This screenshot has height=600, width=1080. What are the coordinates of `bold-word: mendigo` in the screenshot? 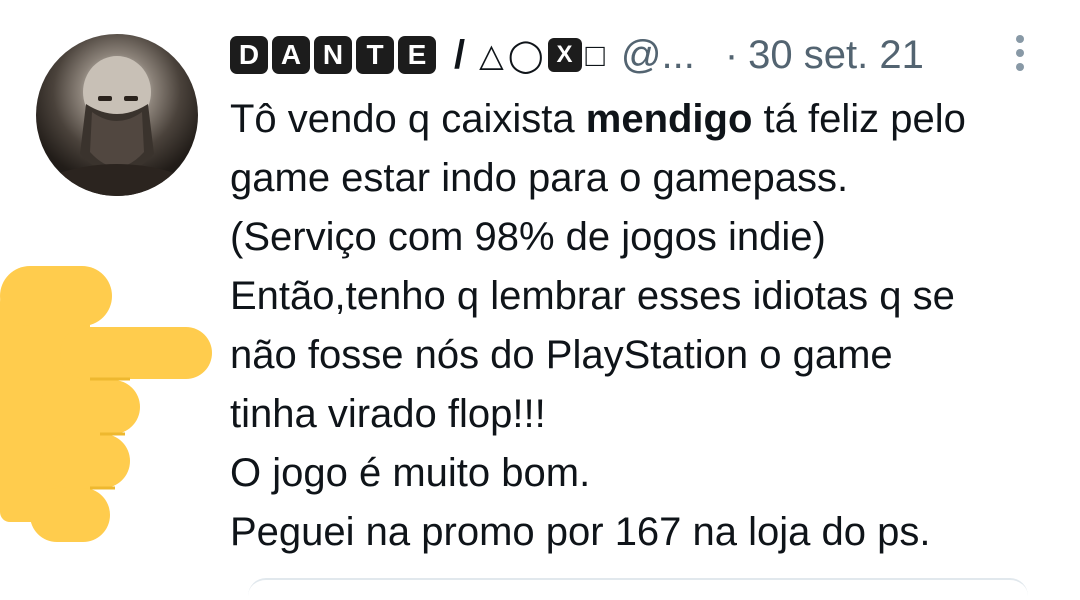 It's located at (669, 119).